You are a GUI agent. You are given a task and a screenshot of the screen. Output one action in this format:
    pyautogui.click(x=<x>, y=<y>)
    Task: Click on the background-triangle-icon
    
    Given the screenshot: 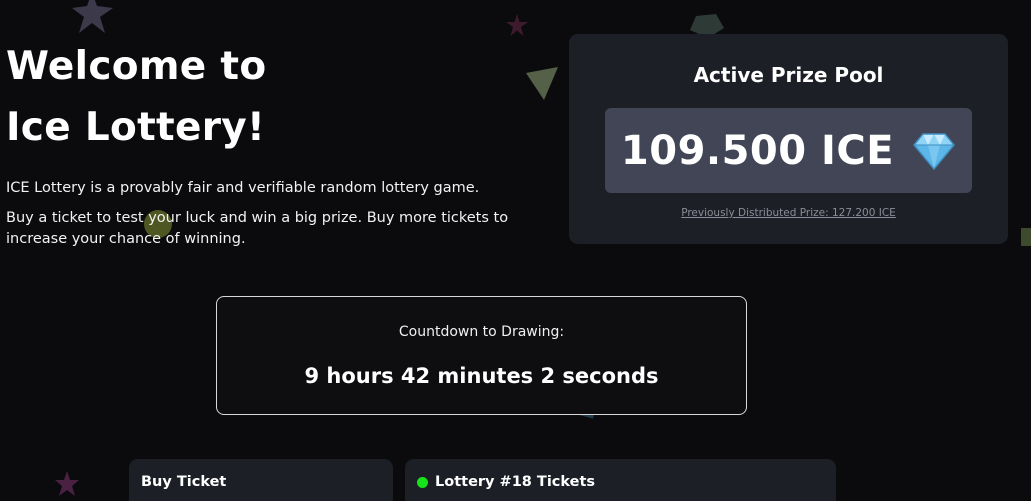 What is the action you would take?
    pyautogui.click(x=542, y=83)
    